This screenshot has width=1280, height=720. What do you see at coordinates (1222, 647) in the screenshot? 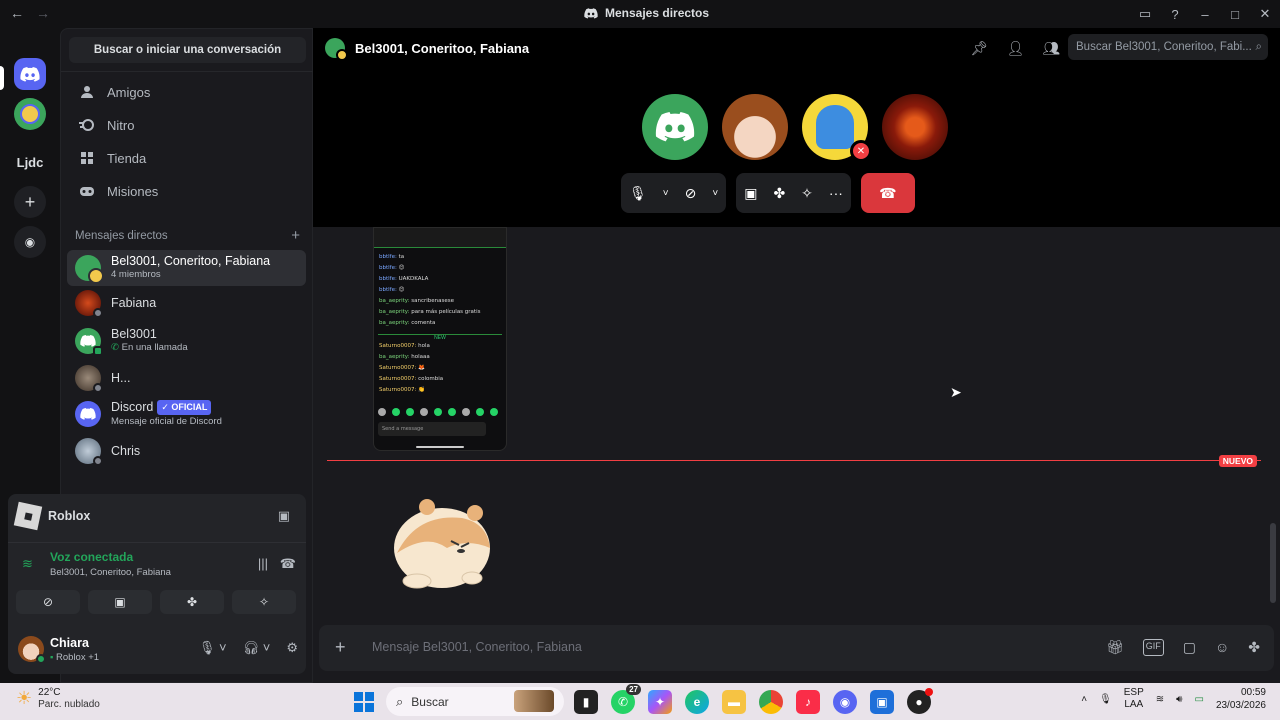
I see `emoji-icon: ☺` at bounding box center [1222, 647].